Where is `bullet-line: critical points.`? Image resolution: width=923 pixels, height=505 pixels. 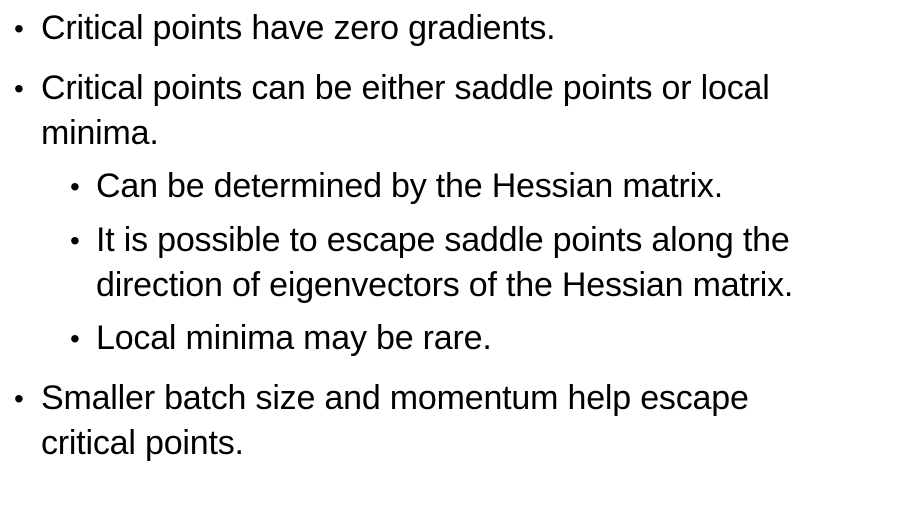 bullet-line: critical points. is located at coordinates (142, 443).